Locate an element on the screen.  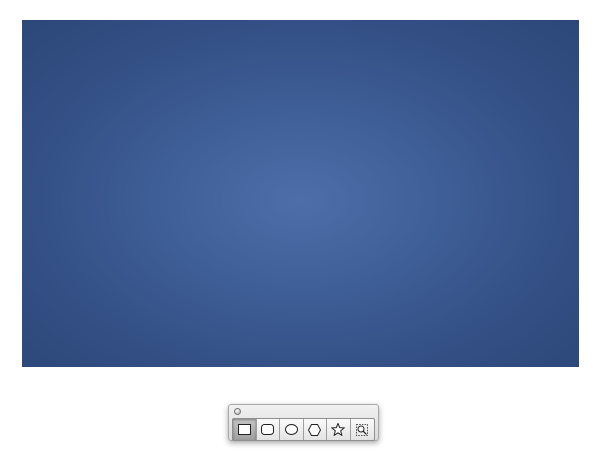
star-icon is located at coordinates (338, 429).